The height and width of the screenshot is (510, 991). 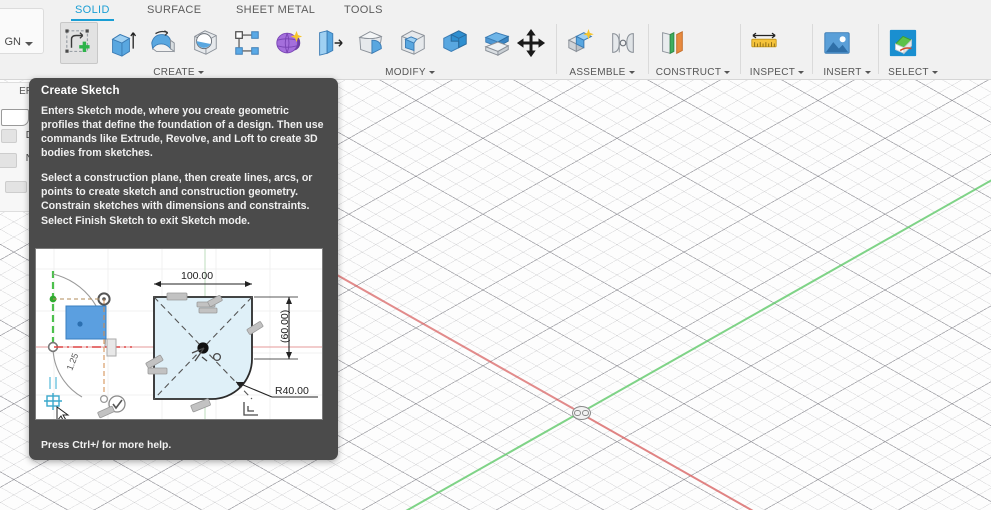 I want to click on panel-label-text: CREATE, so click(x=174, y=72).